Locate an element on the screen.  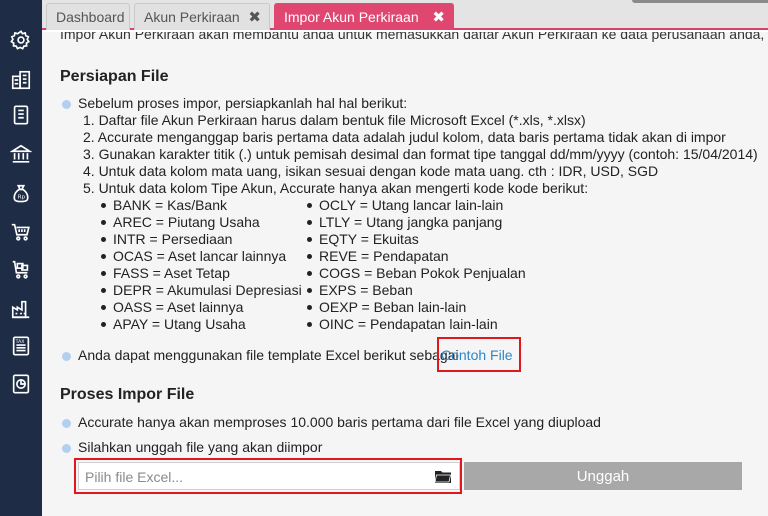
process-note: Silahkan unggah file yang akan diimpor is located at coordinates (200, 447).